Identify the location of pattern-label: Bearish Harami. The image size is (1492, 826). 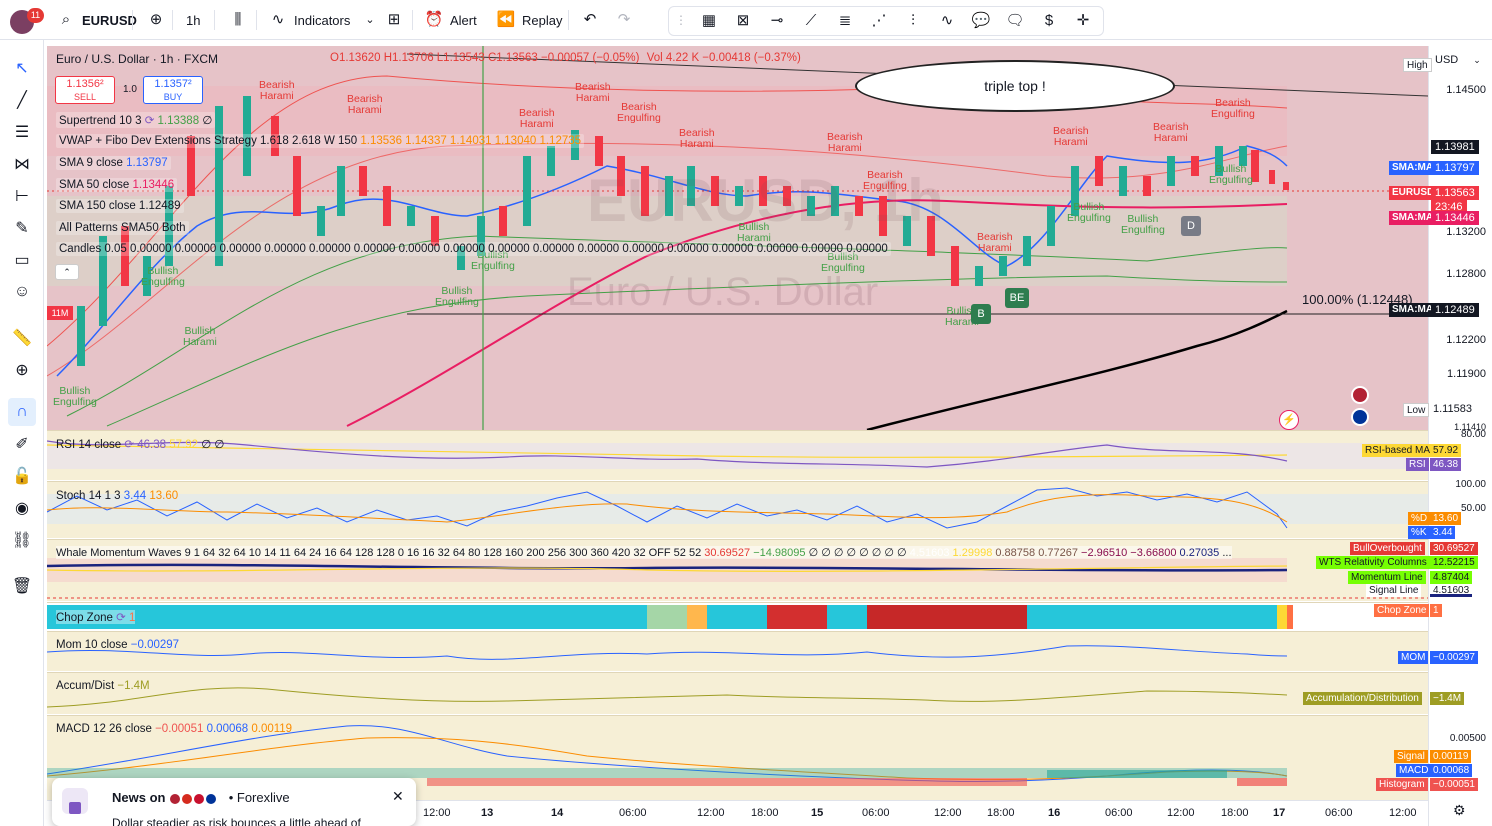
(365, 104).